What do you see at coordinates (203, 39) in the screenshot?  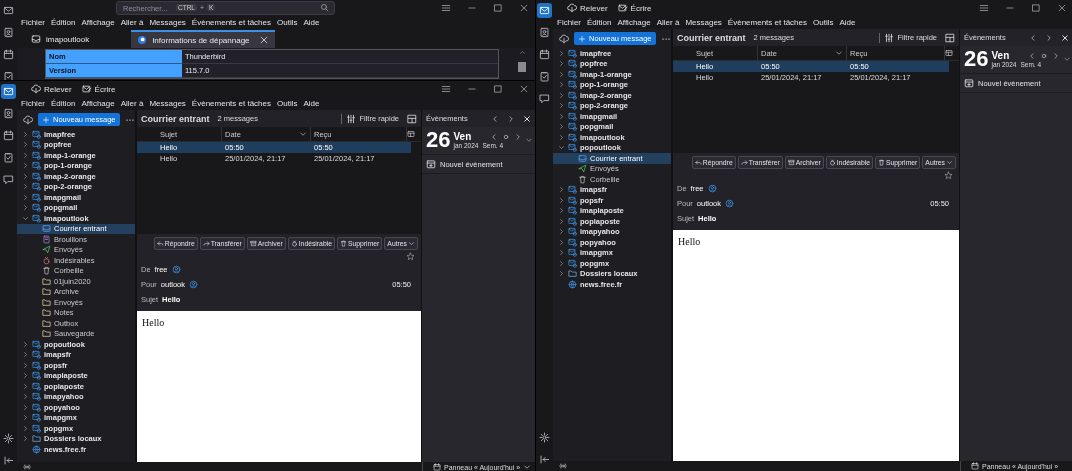 I see `tab: Informations de dépannage` at bounding box center [203, 39].